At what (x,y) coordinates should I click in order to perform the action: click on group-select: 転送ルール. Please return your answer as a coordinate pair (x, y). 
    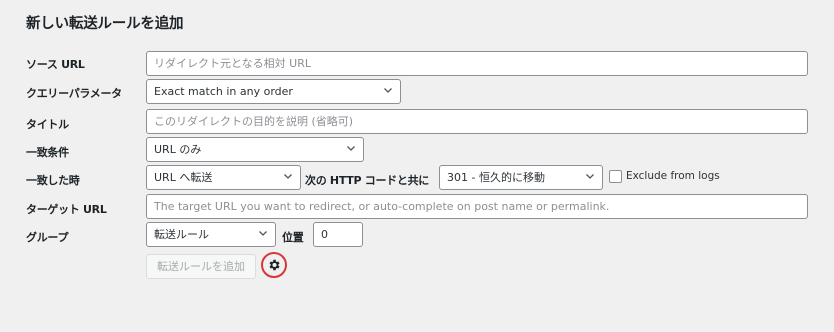
    Looking at the image, I should click on (211, 234).